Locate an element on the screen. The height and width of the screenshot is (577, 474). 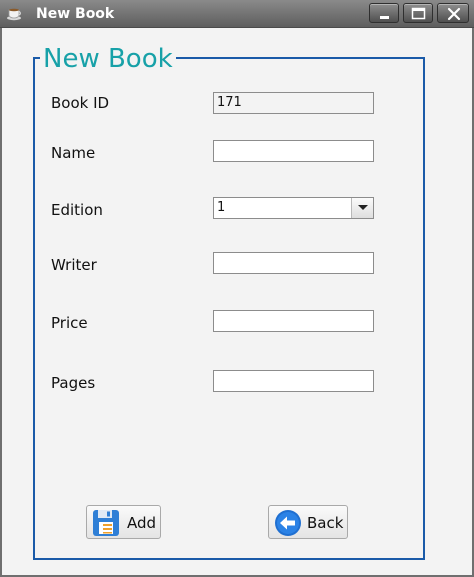
group-title: New Book is located at coordinates (108, 59).